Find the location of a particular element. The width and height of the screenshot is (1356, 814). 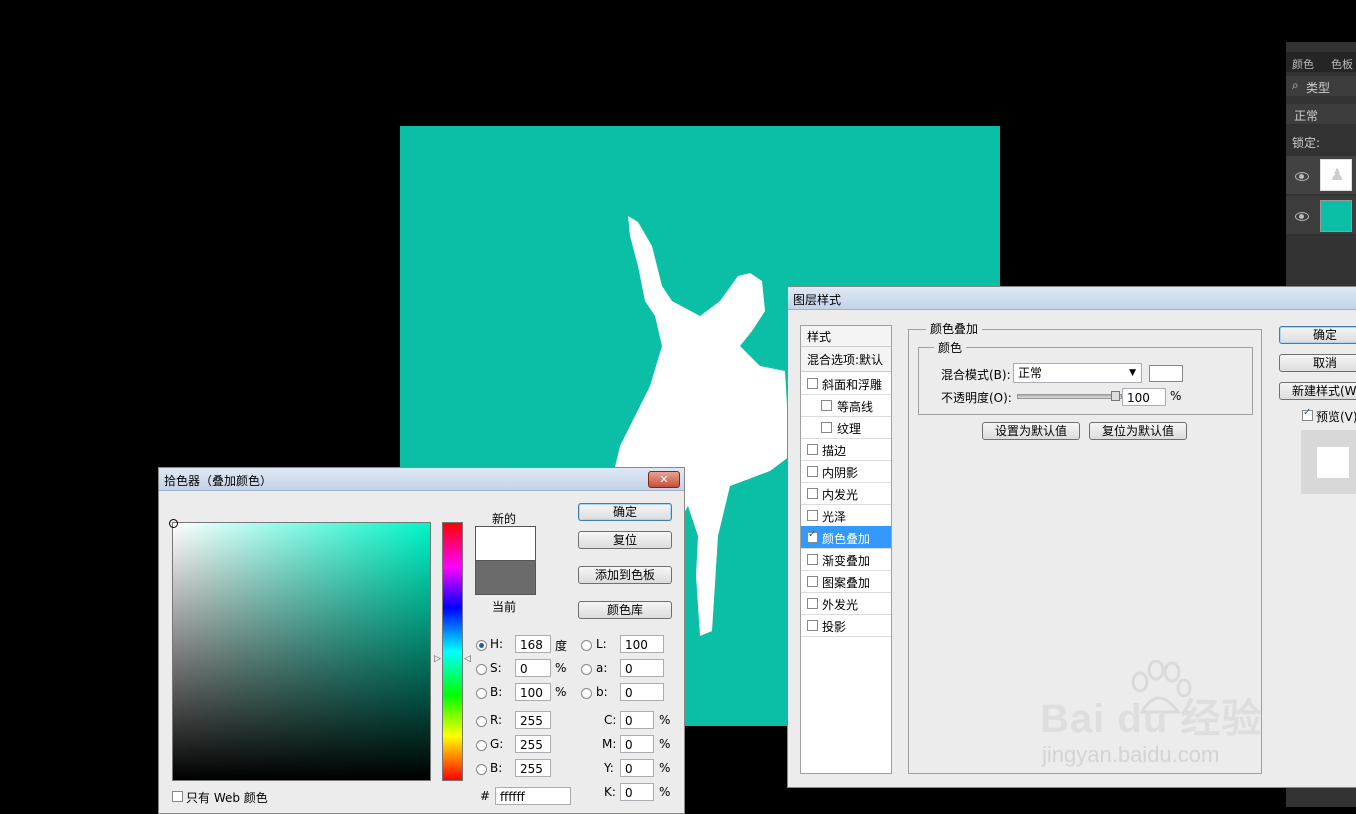

style-item-label: 斜面和浮雕 is located at coordinates (852, 385).